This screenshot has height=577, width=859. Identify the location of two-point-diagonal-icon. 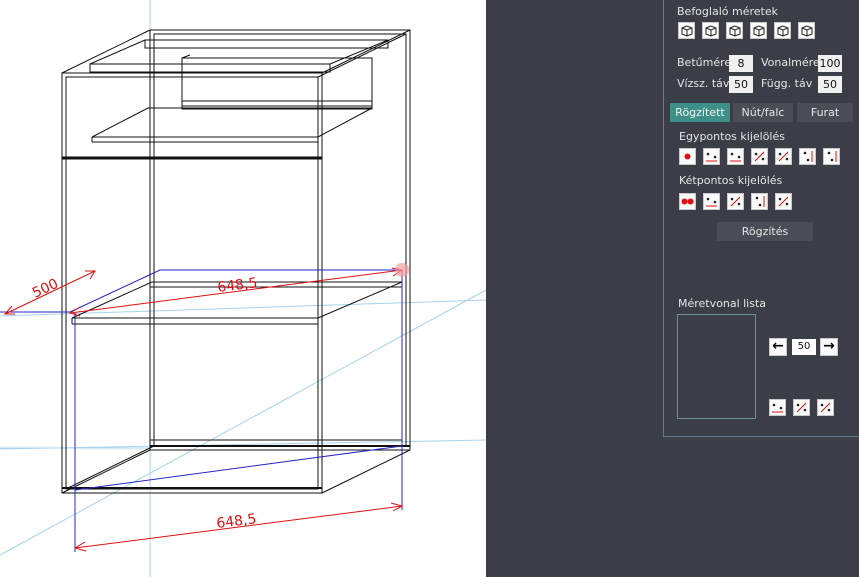
(735, 201).